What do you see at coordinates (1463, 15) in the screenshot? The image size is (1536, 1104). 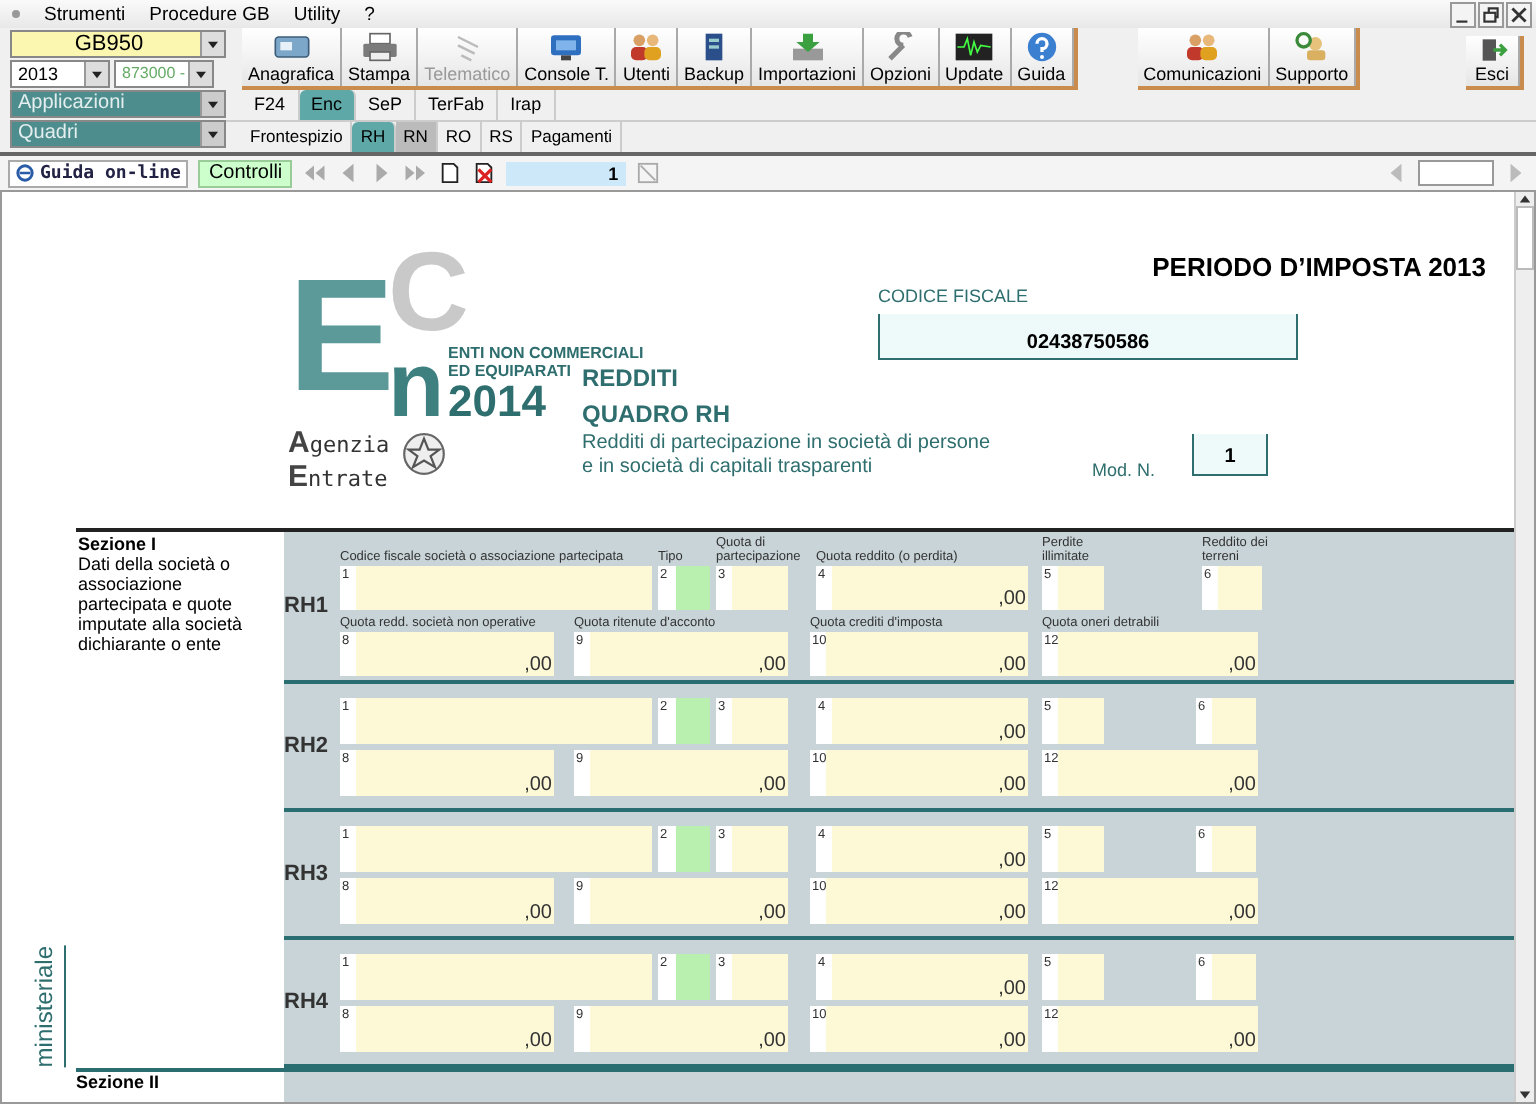 I see `minimize-icon` at bounding box center [1463, 15].